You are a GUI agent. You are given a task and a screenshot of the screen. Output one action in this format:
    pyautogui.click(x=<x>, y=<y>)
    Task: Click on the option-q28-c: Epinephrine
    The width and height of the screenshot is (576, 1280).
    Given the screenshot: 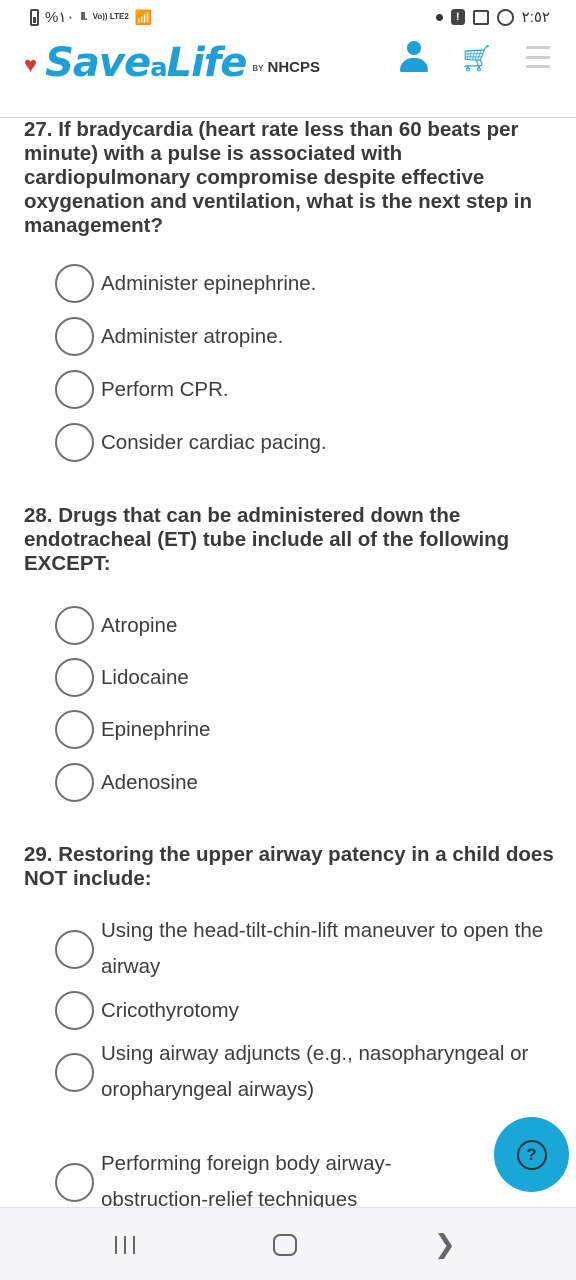 What is the action you would take?
    pyautogui.click(x=300, y=729)
    